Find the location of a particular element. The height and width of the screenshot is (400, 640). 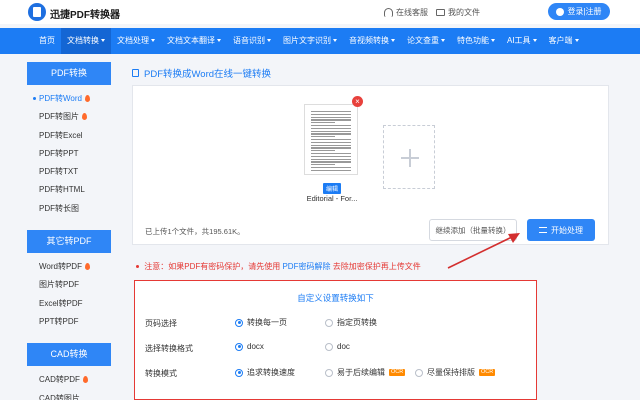

page-title: PDF转换成Word在线一键转换 is located at coordinates (201, 73).